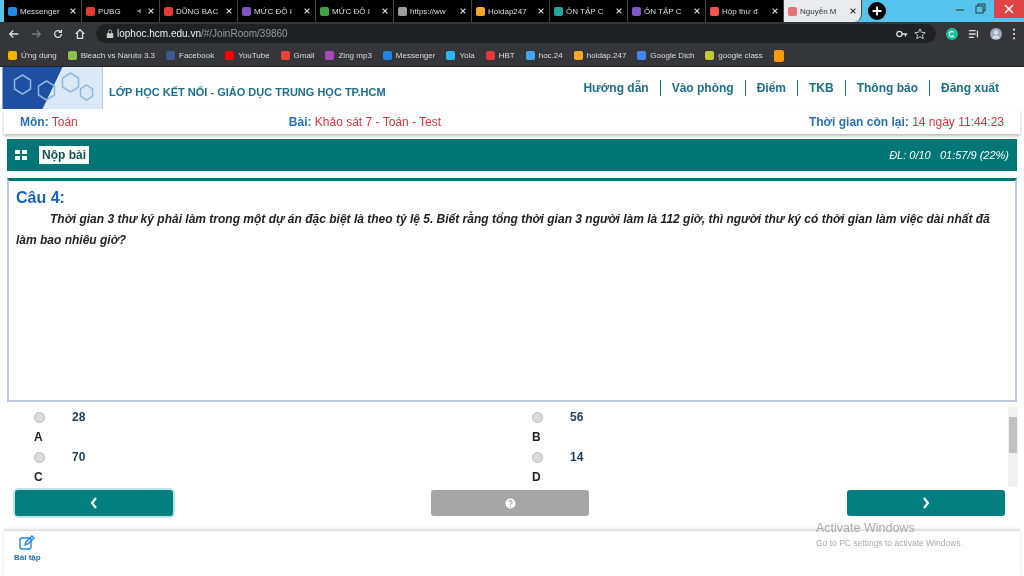 The height and width of the screenshot is (576, 1024). Describe the element at coordinates (27, 553) in the screenshot. I see `exercises-tab: Bài tập` at that location.